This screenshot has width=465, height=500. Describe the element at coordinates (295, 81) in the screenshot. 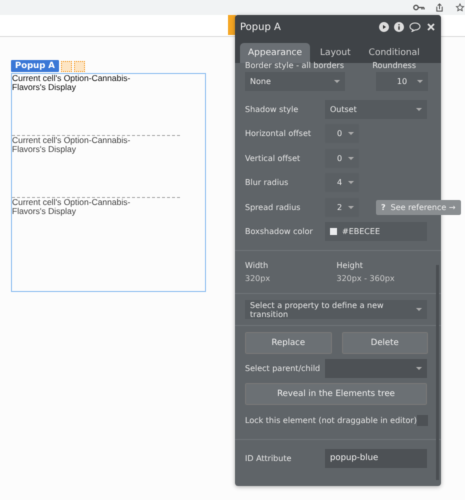

I see `border-style-dropdown: None` at that location.